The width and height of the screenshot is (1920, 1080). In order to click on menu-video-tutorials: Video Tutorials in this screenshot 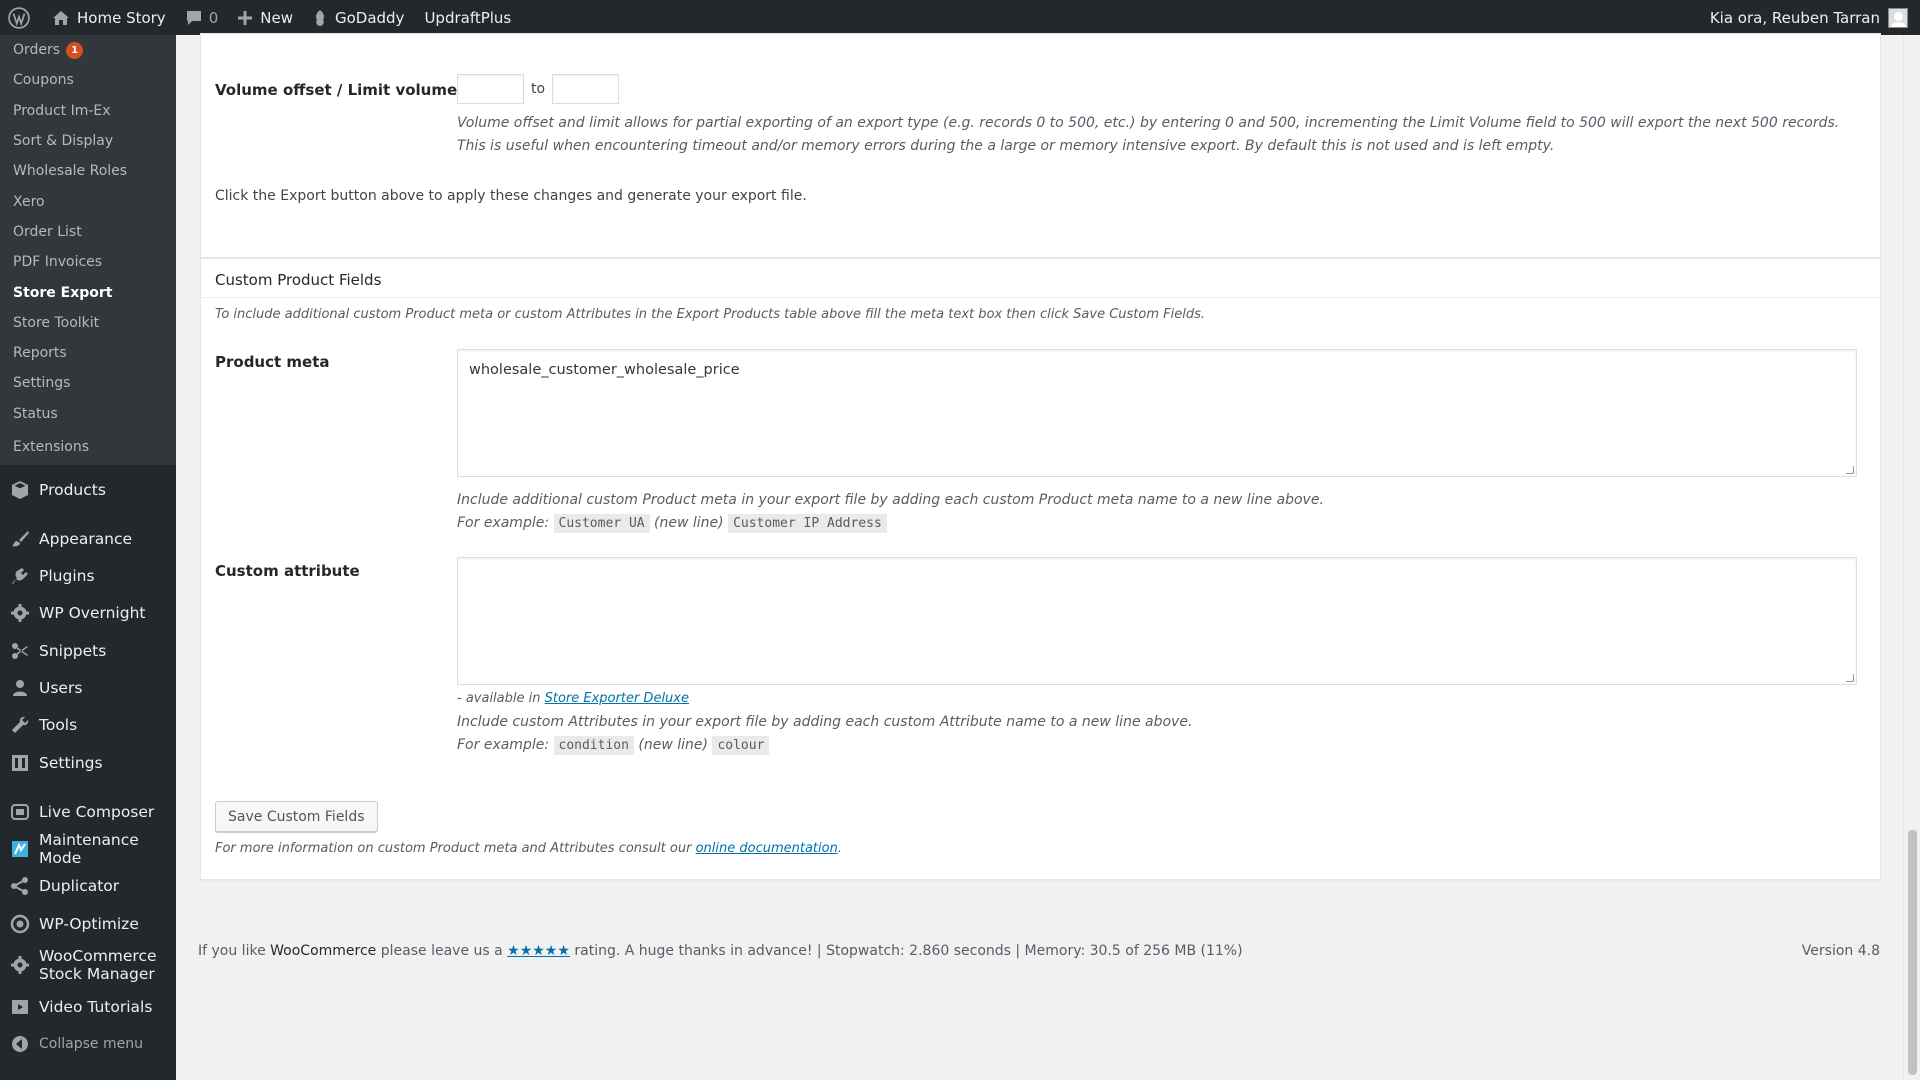, I will do `click(88, 1006)`.